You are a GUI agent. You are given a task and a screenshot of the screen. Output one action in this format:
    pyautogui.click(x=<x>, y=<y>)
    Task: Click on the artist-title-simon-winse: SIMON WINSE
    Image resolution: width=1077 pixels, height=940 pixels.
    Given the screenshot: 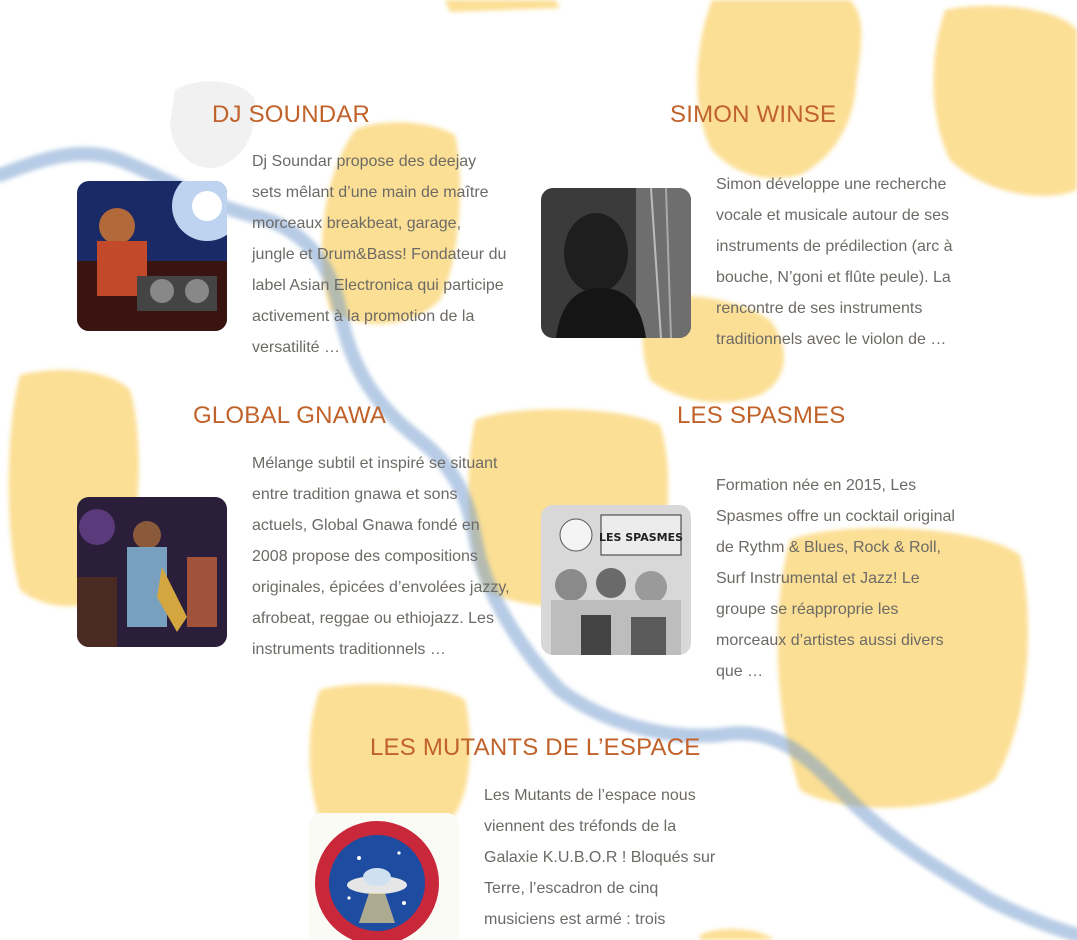 What is the action you would take?
    pyautogui.click(x=753, y=115)
    